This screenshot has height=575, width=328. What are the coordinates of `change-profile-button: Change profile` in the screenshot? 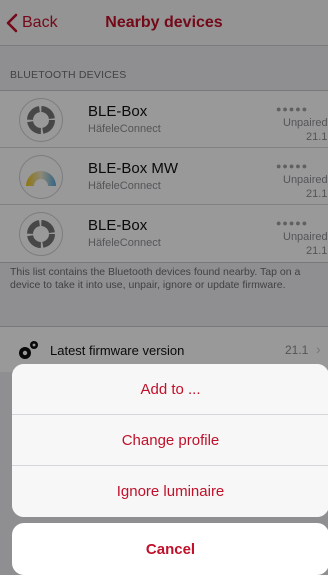 It's located at (170, 440).